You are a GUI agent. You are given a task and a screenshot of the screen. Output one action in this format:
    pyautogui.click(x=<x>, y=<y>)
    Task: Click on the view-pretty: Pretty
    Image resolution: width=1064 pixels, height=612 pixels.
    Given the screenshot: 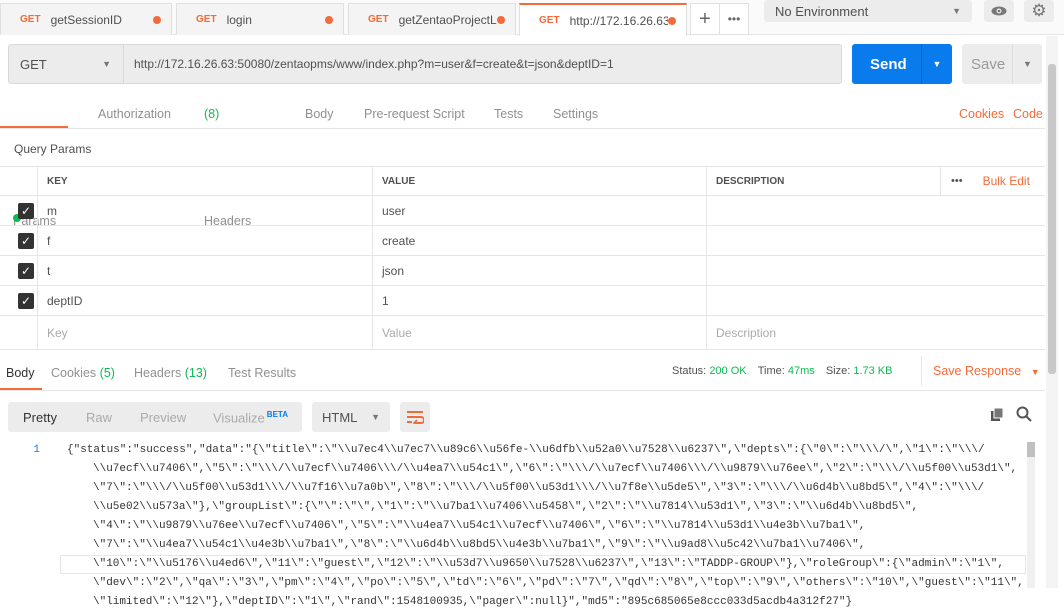 What is the action you would take?
    pyautogui.click(x=40, y=417)
    